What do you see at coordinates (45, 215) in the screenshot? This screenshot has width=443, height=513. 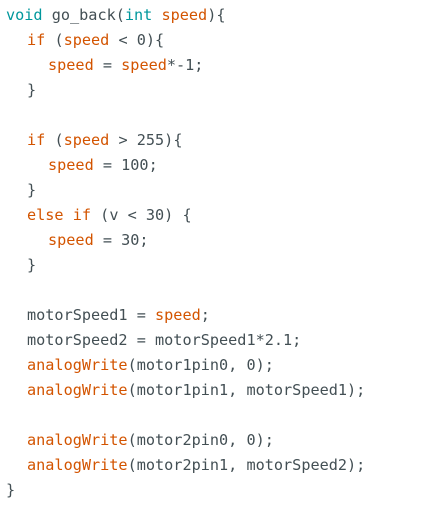 I see `code-token-variable: else` at bounding box center [45, 215].